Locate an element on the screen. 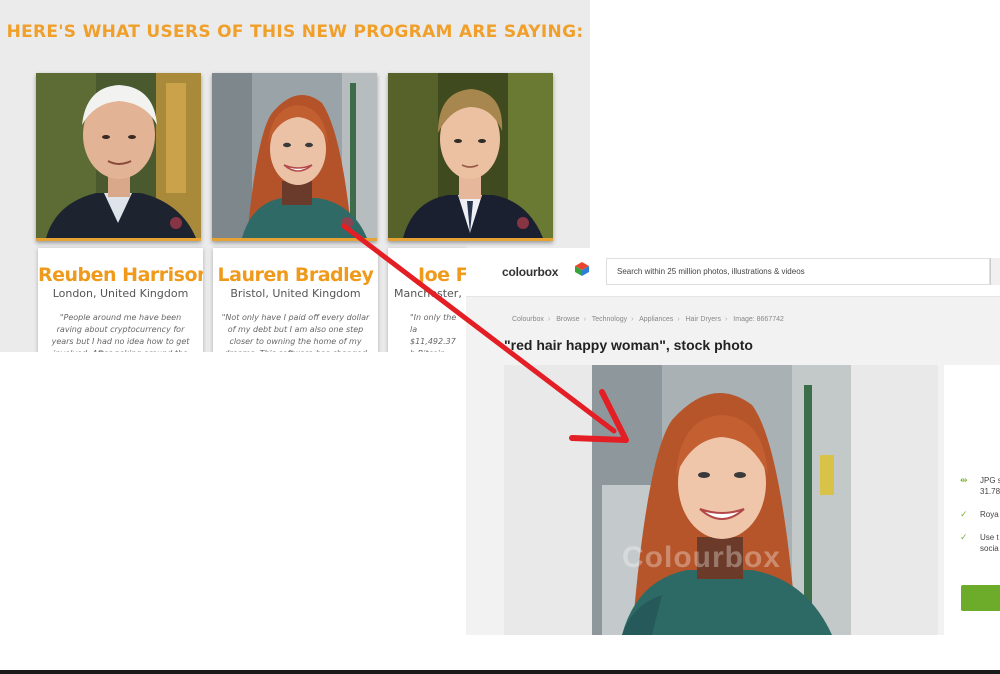  breadcrumb-item: Hair Dryers is located at coordinates (703, 319).